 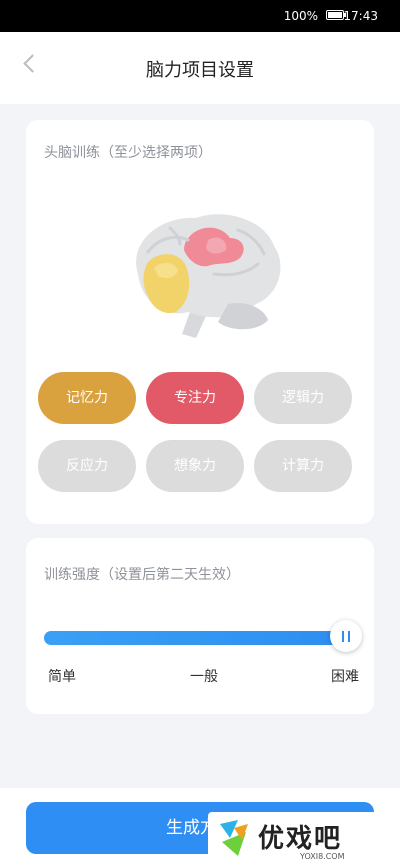 What do you see at coordinates (200, 16) in the screenshot?
I see `status-bar: 100% 17:43` at bounding box center [200, 16].